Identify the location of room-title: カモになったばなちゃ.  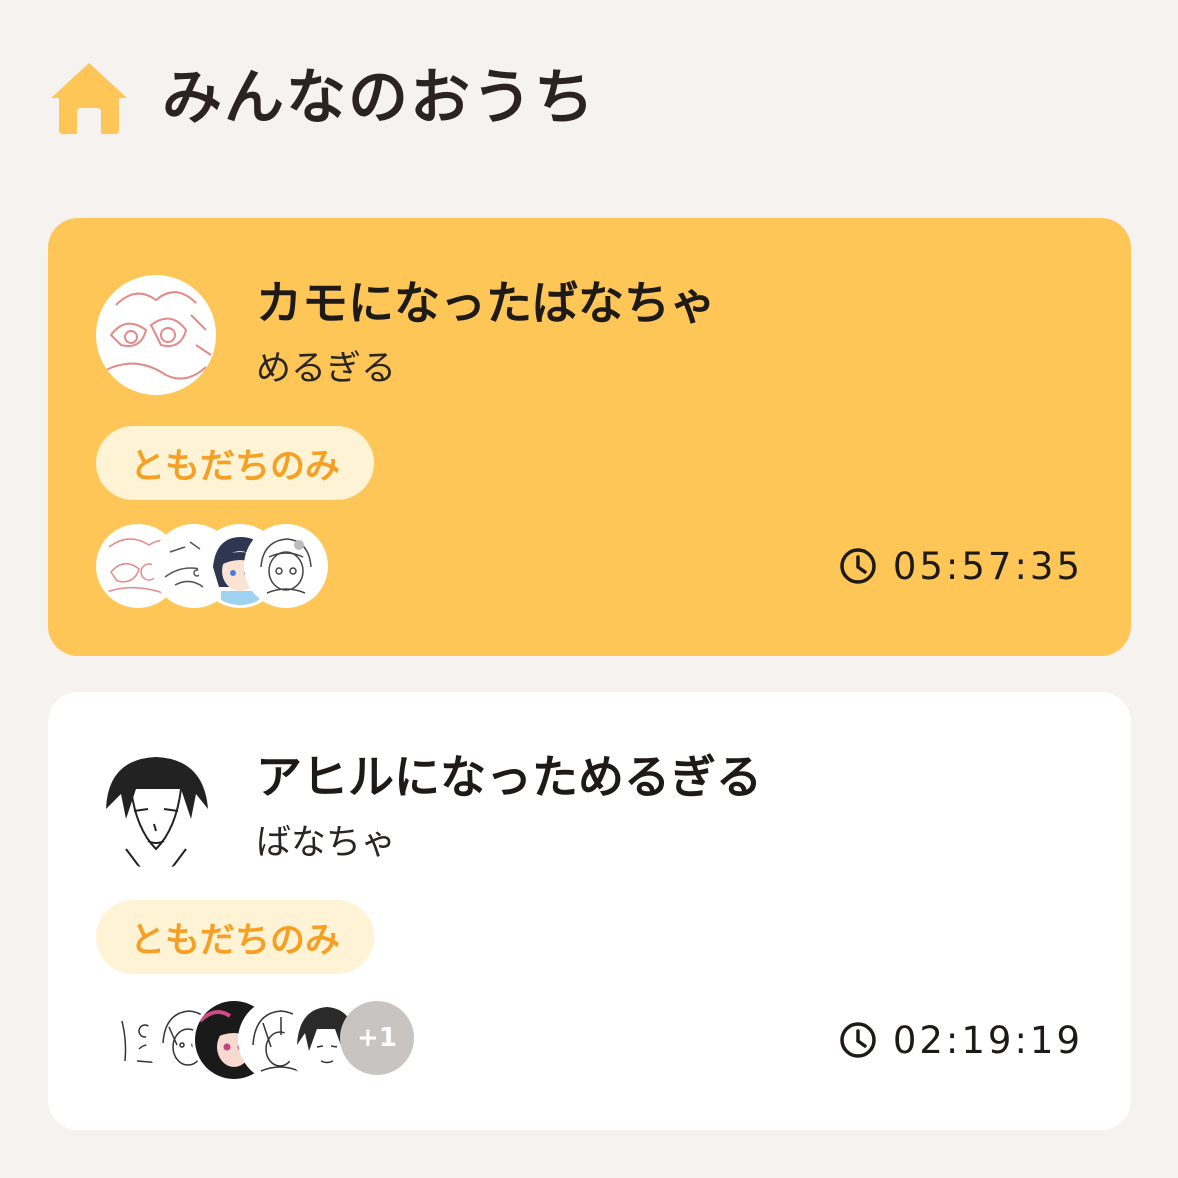
(486, 303).